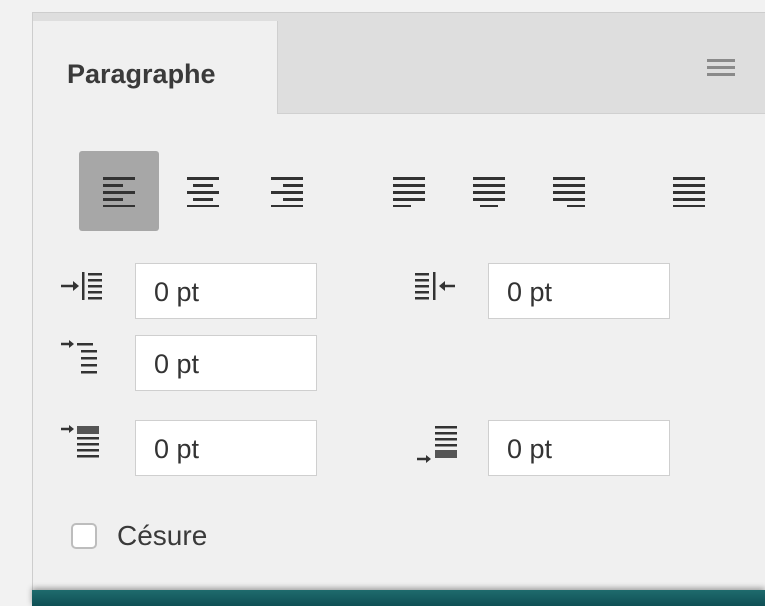  I want to click on align-center-icon, so click(203, 192).